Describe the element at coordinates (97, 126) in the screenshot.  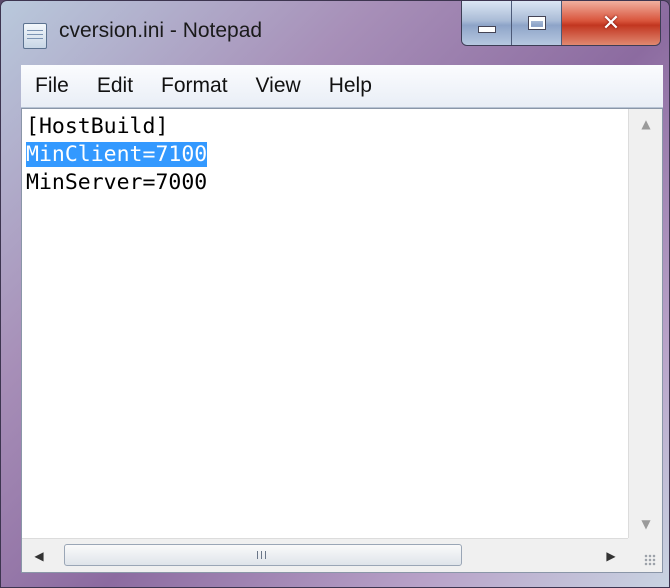
I see `line-text: [HostBuild]` at that location.